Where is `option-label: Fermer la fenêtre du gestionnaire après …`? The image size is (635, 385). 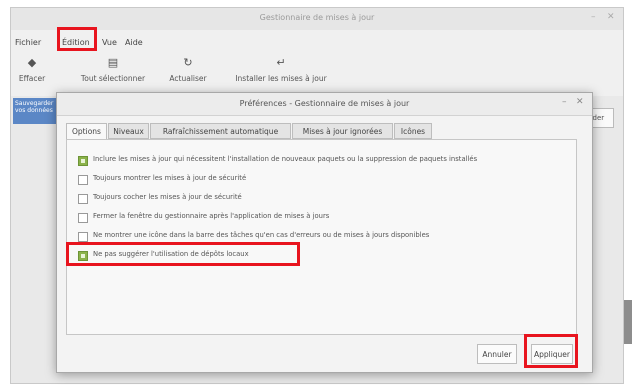
option-label: Fermer la fenêtre du gestionnaire après … is located at coordinates (211, 216).